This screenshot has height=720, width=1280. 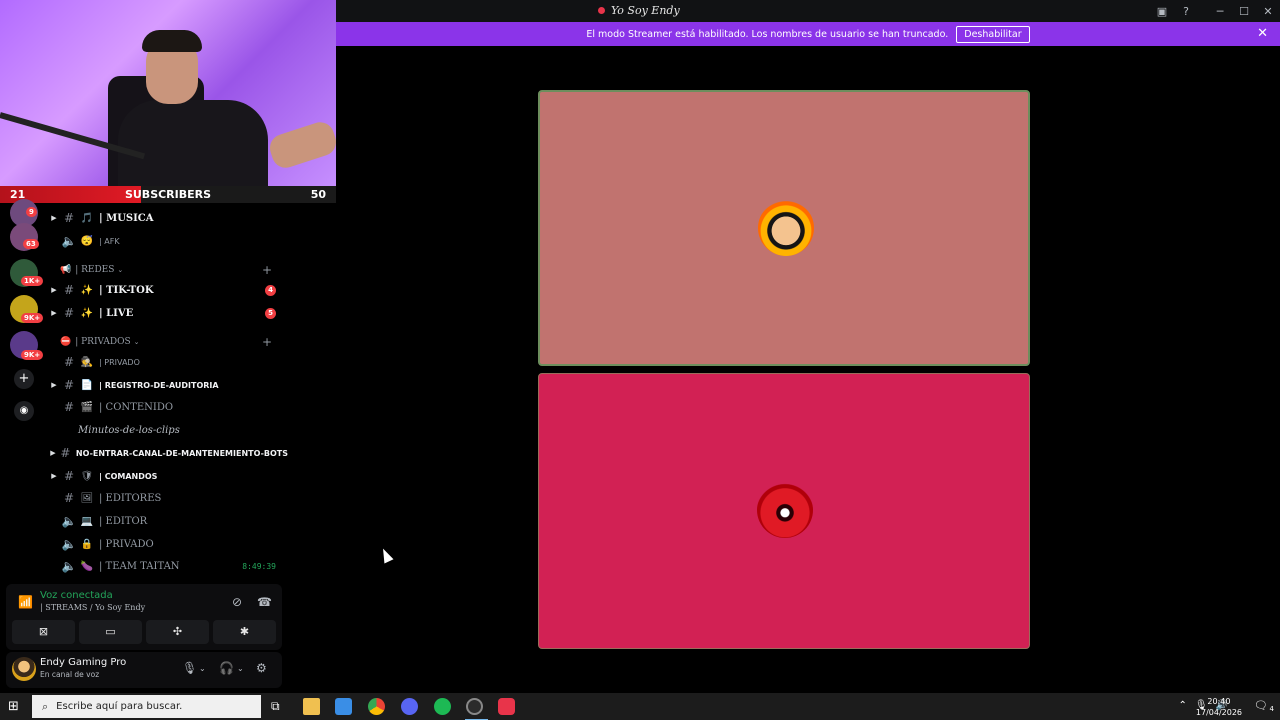 What do you see at coordinates (24, 379) in the screenshot?
I see `add-server-icon: +` at bounding box center [24, 379].